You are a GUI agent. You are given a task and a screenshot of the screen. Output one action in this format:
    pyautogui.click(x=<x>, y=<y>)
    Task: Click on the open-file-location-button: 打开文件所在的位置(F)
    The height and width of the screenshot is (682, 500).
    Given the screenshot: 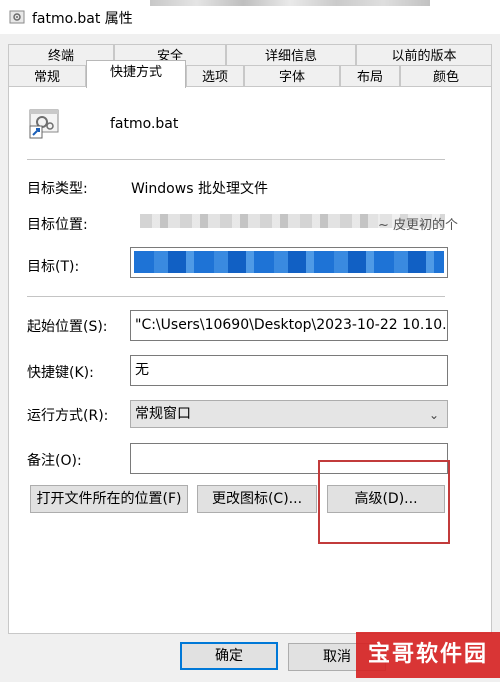 What is the action you would take?
    pyautogui.click(x=109, y=499)
    